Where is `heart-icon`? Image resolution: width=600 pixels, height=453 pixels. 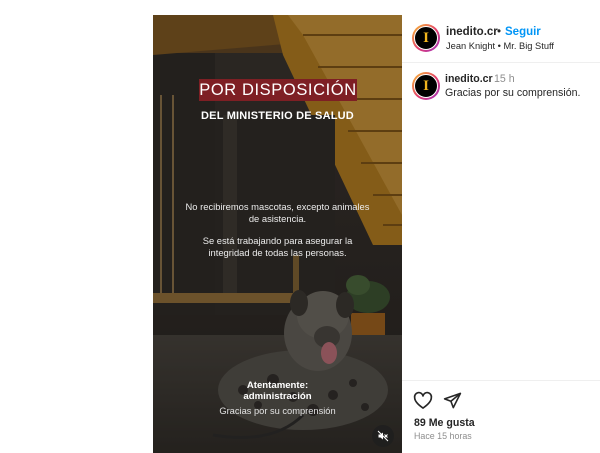
heart-icon is located at coordinates (423, 400).